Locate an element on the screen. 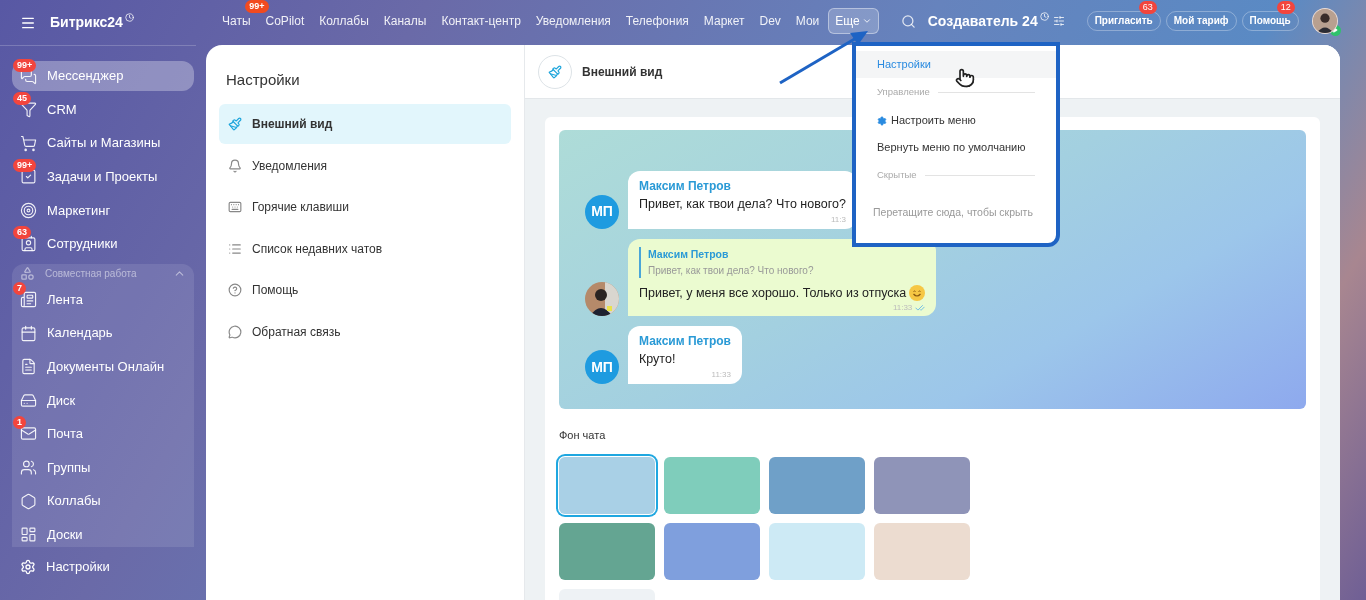 The height and width of the screenshot is (600, 1366). sidebar-item: Группы is located at coordinates (103, 467).